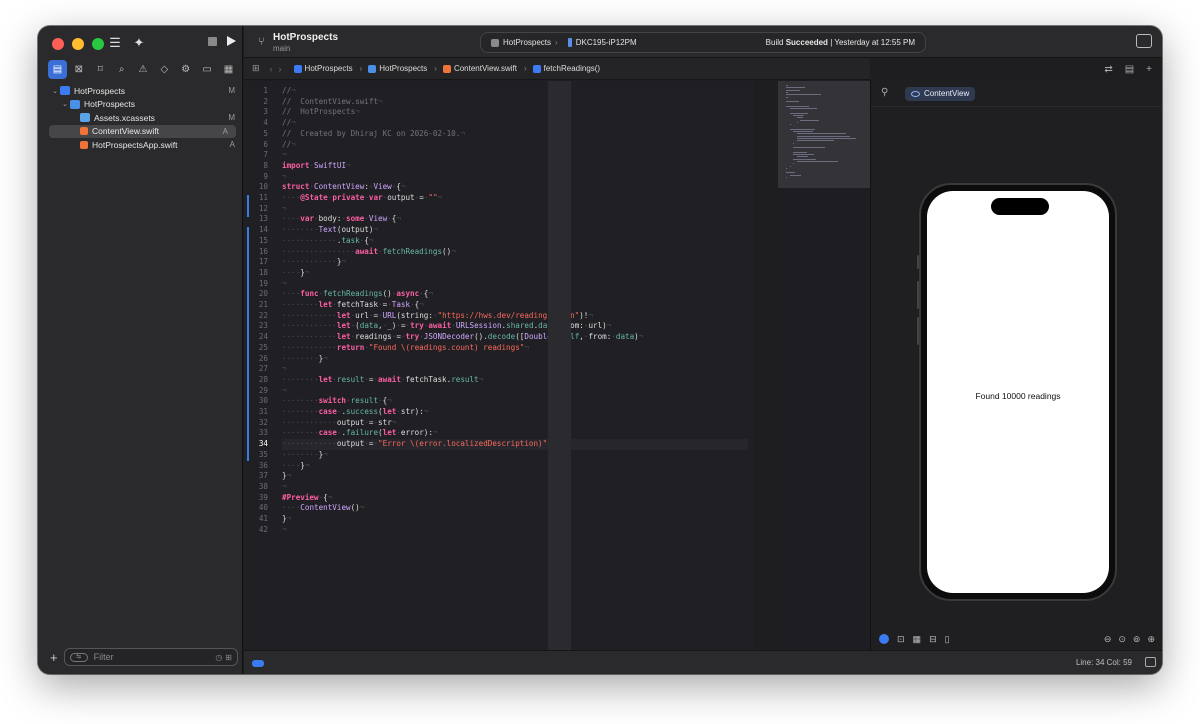 The image size is (1200, 724). Describe the element at coordinates (947, 639) in the screenshot. I see `device-icon: ▯` at that location.